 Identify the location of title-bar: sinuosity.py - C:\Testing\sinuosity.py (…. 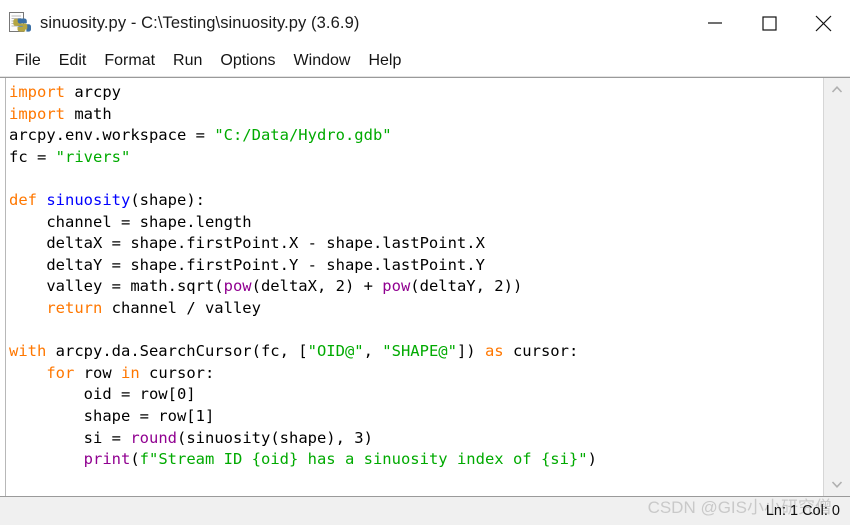
(425, 23).